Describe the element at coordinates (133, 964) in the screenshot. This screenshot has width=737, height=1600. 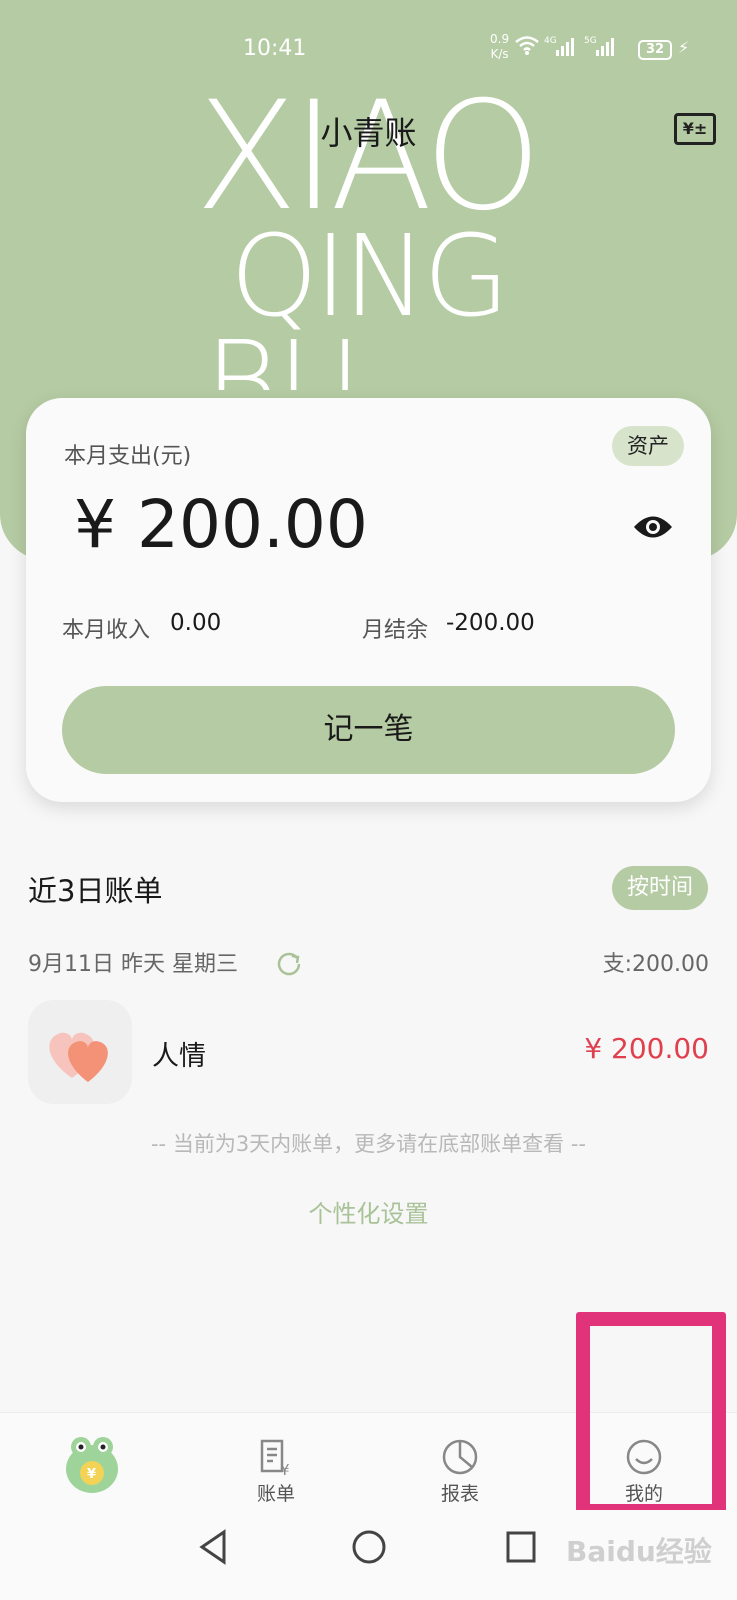
I see `day-header: 9月11日 昨天 星期三` at that location.